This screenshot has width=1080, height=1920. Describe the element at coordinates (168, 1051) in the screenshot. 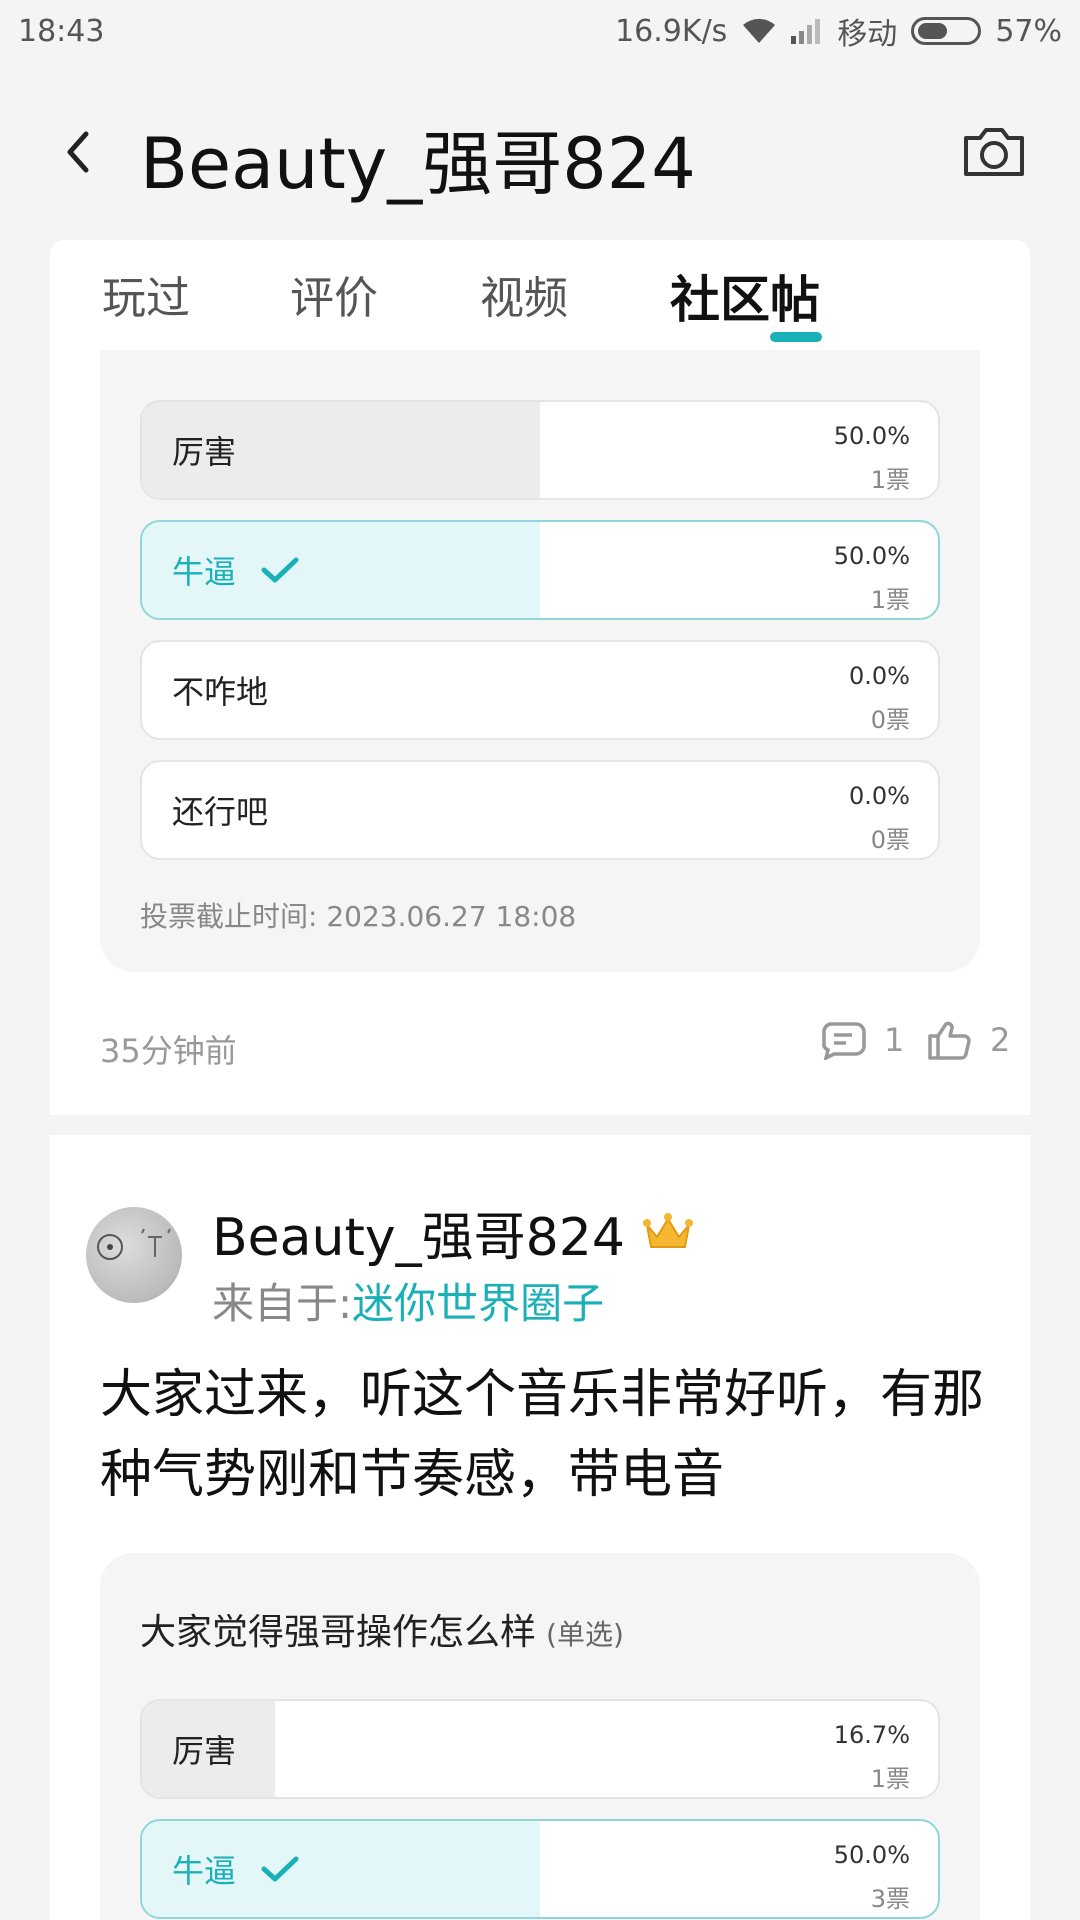

I see `post-time: 35分钟前` at that location.